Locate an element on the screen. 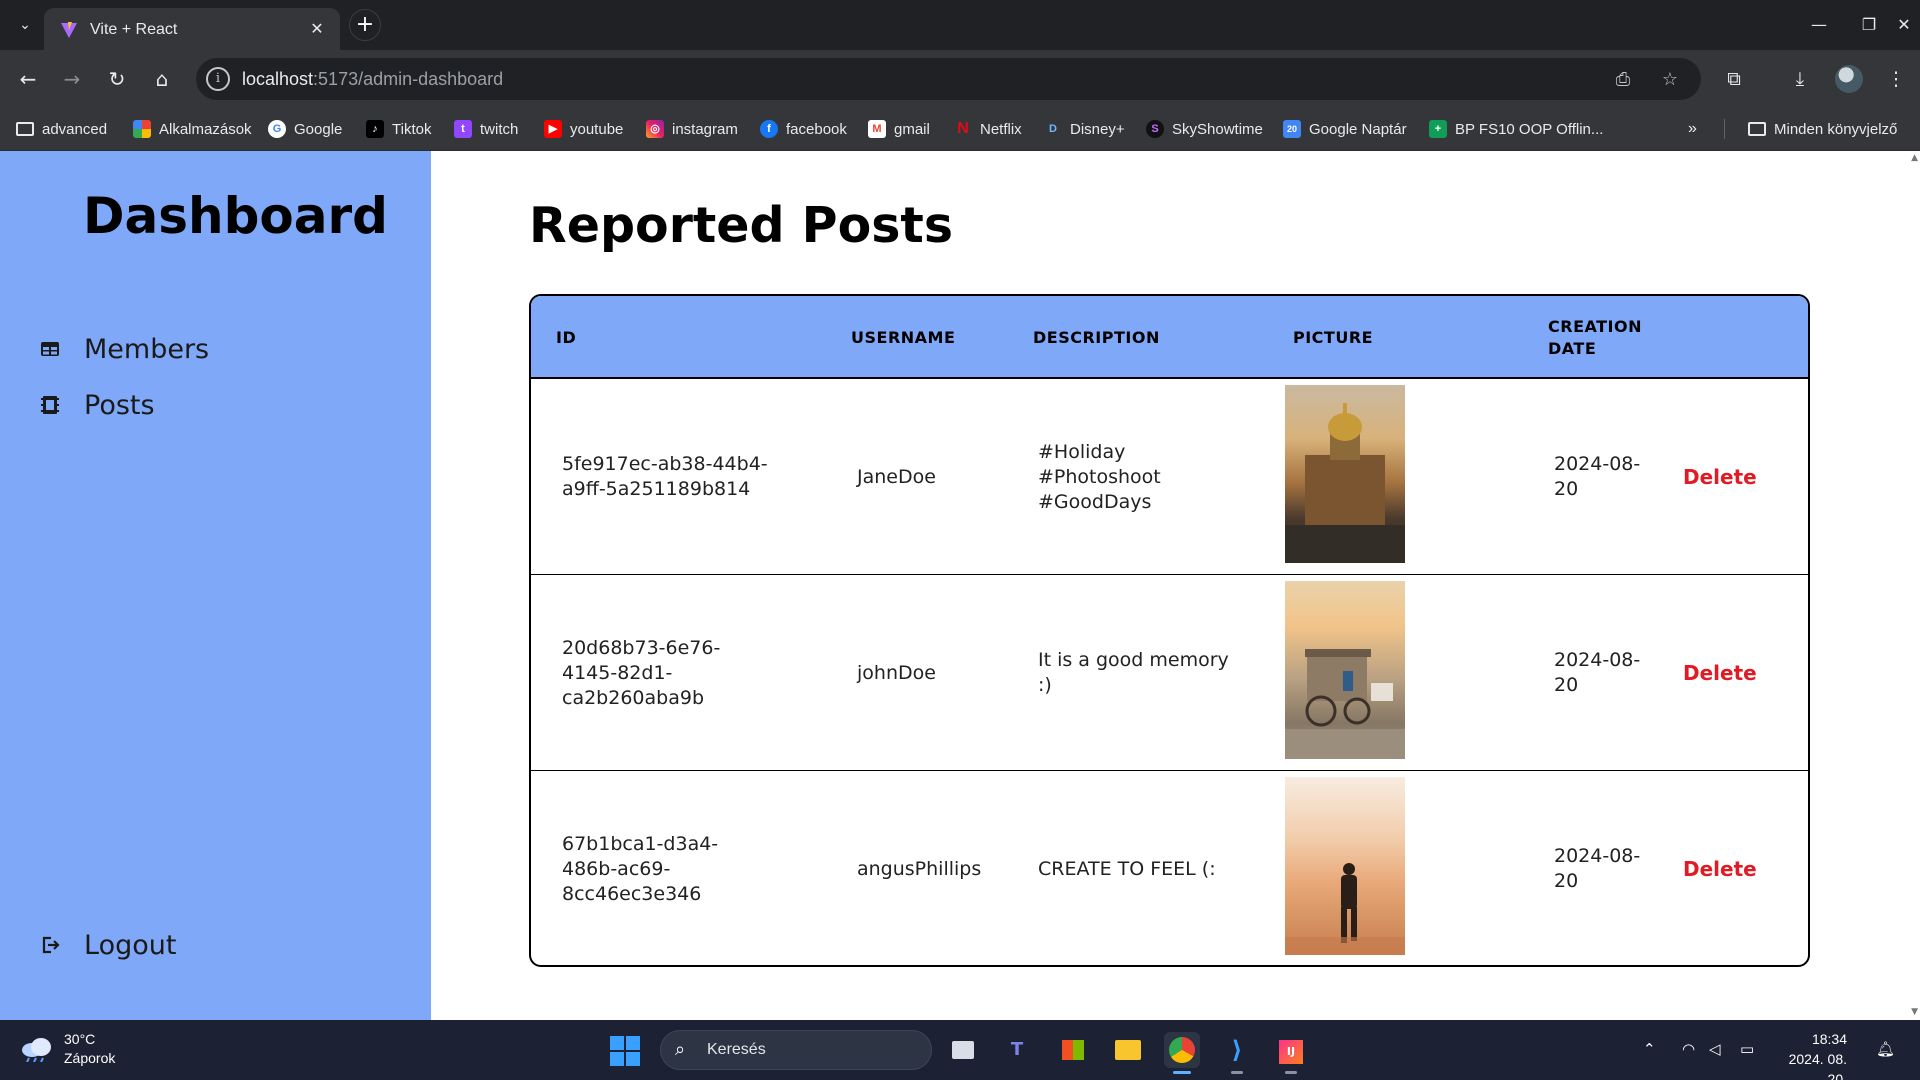 This screenshot has height=1080, width=1920. address-bar: i localhost:5173/admin-dashboard ⎙ ☆ is located at coordinates (948, 79).